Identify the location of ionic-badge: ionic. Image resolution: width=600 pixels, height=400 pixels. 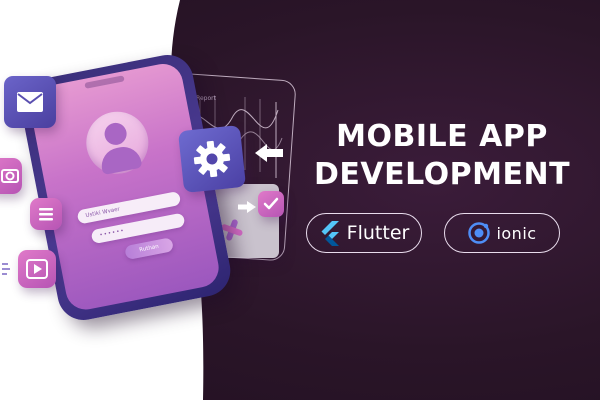
(502, 233).